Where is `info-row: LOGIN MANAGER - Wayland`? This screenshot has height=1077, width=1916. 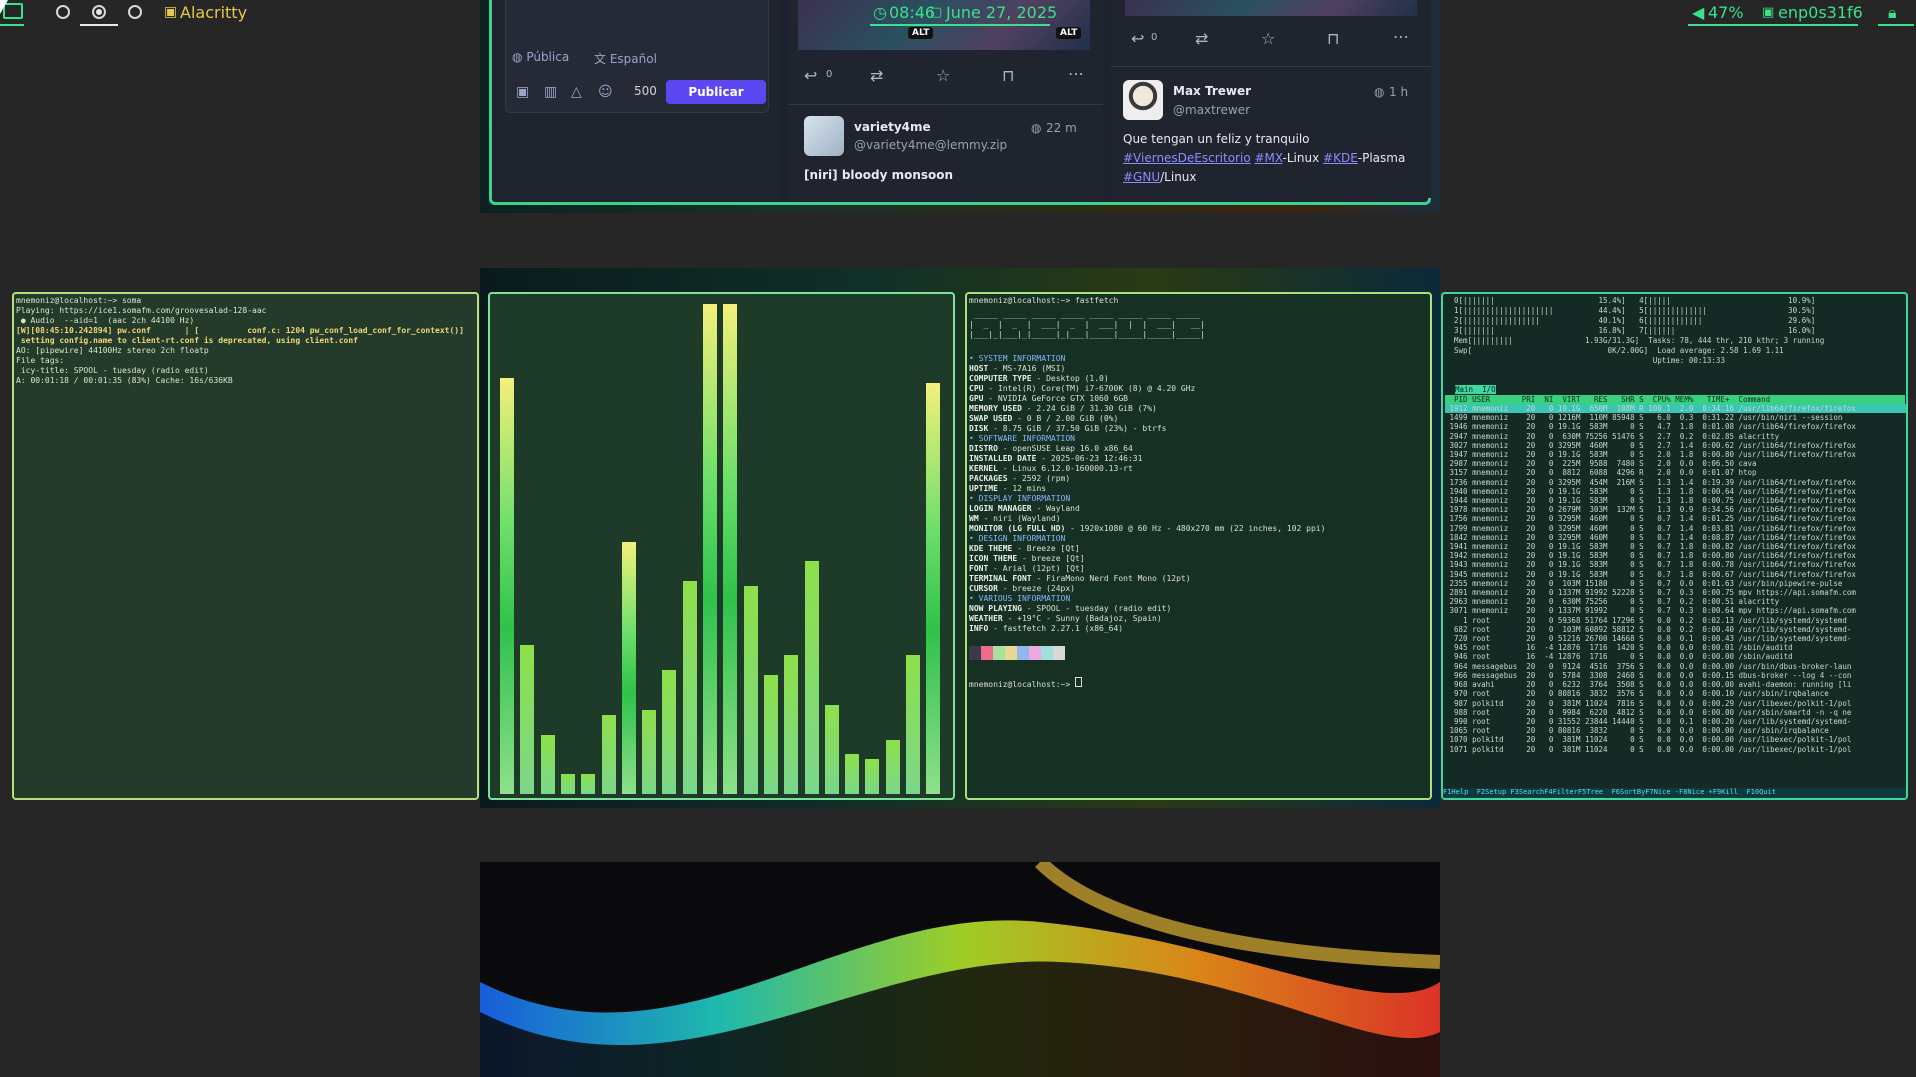 info-row: LOGIN MANAGER - Wayland is located at coordinates (1147, 509).